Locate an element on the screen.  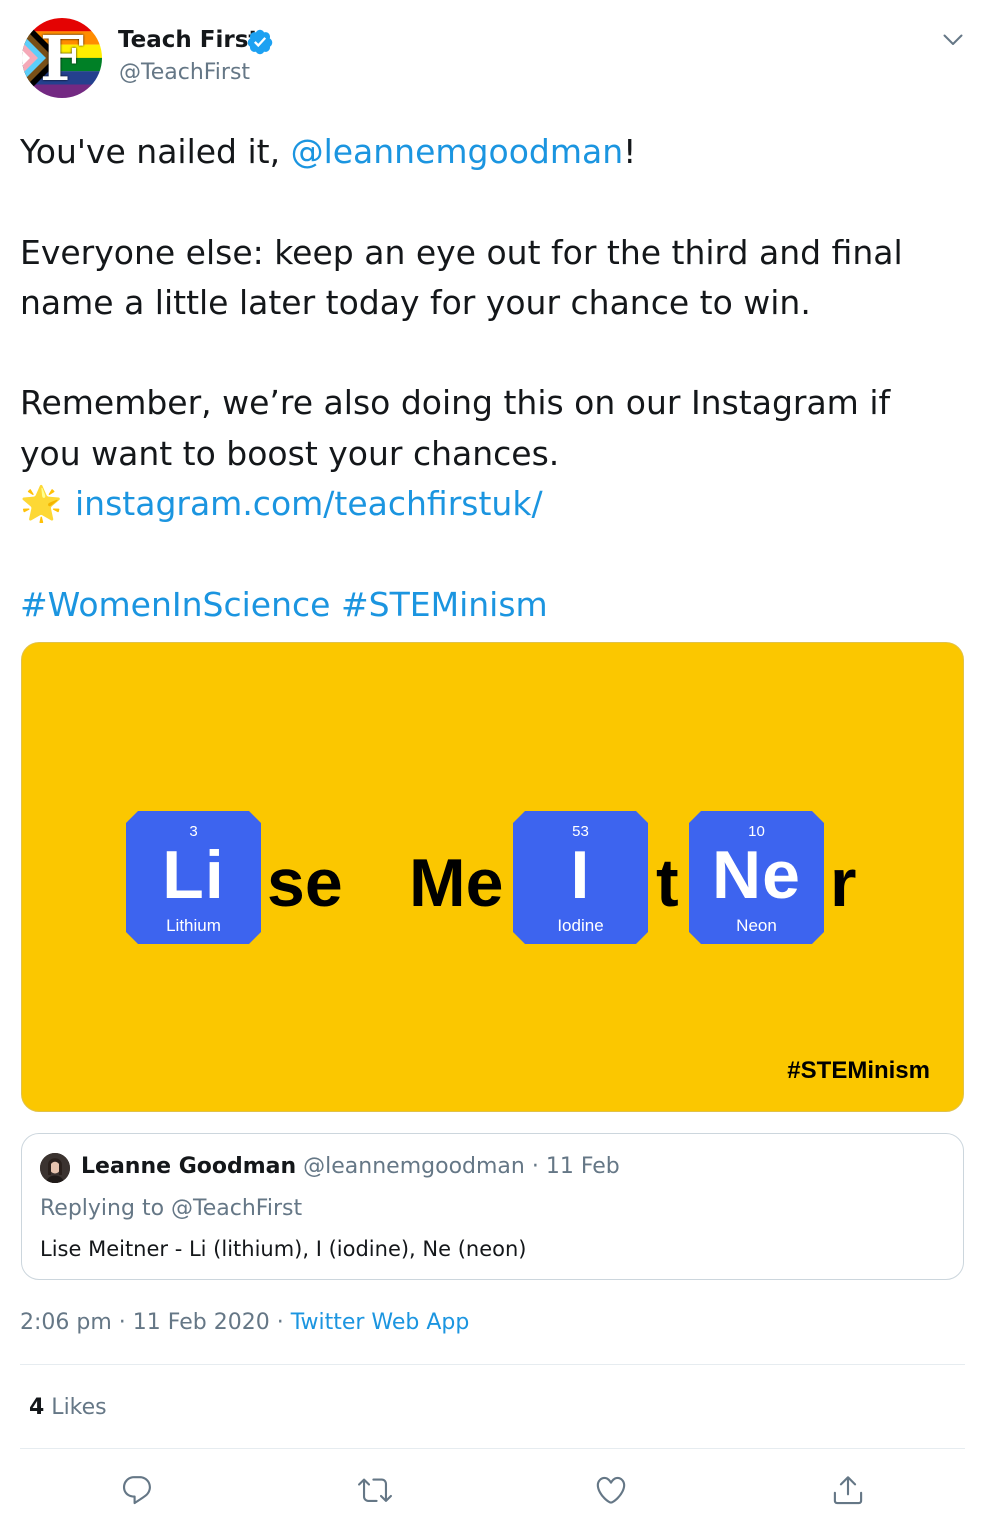
tweet-text-exclaim: ! is located at coordinates (630, 151).